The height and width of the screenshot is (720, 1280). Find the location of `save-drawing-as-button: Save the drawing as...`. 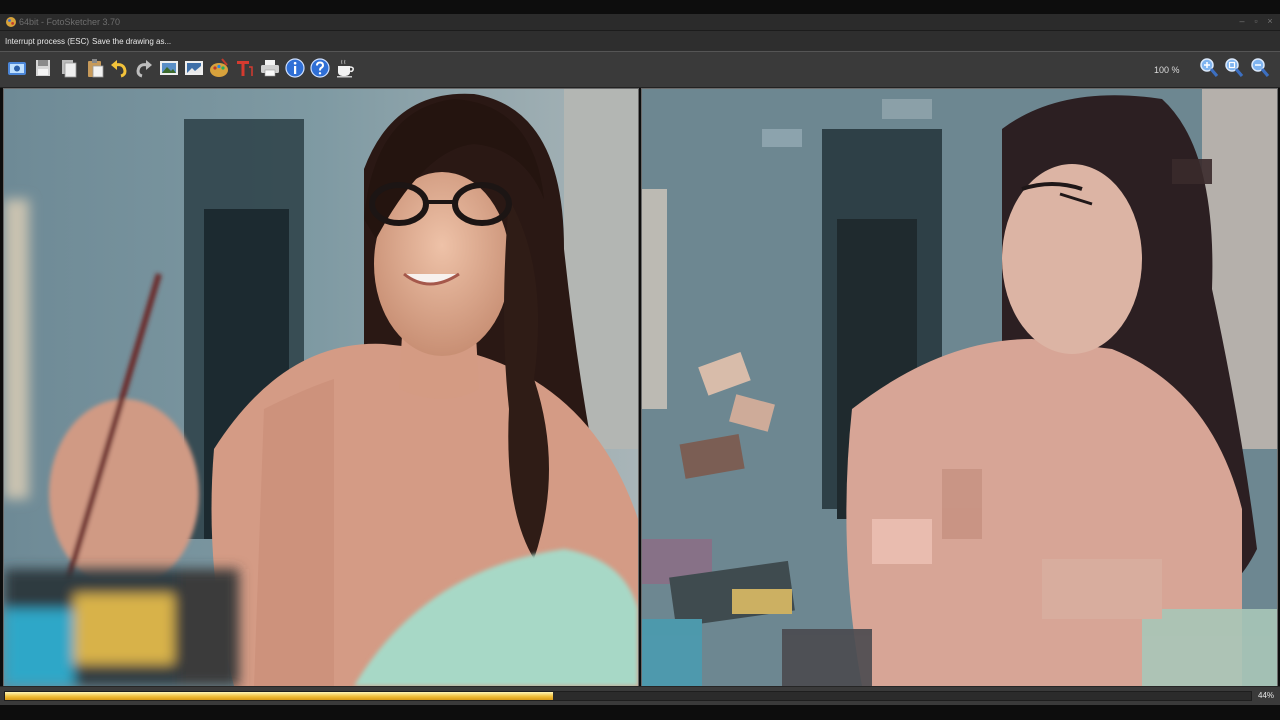

save-drawing-as-button: Save the drawing as... is located at coordinates (131, 42).